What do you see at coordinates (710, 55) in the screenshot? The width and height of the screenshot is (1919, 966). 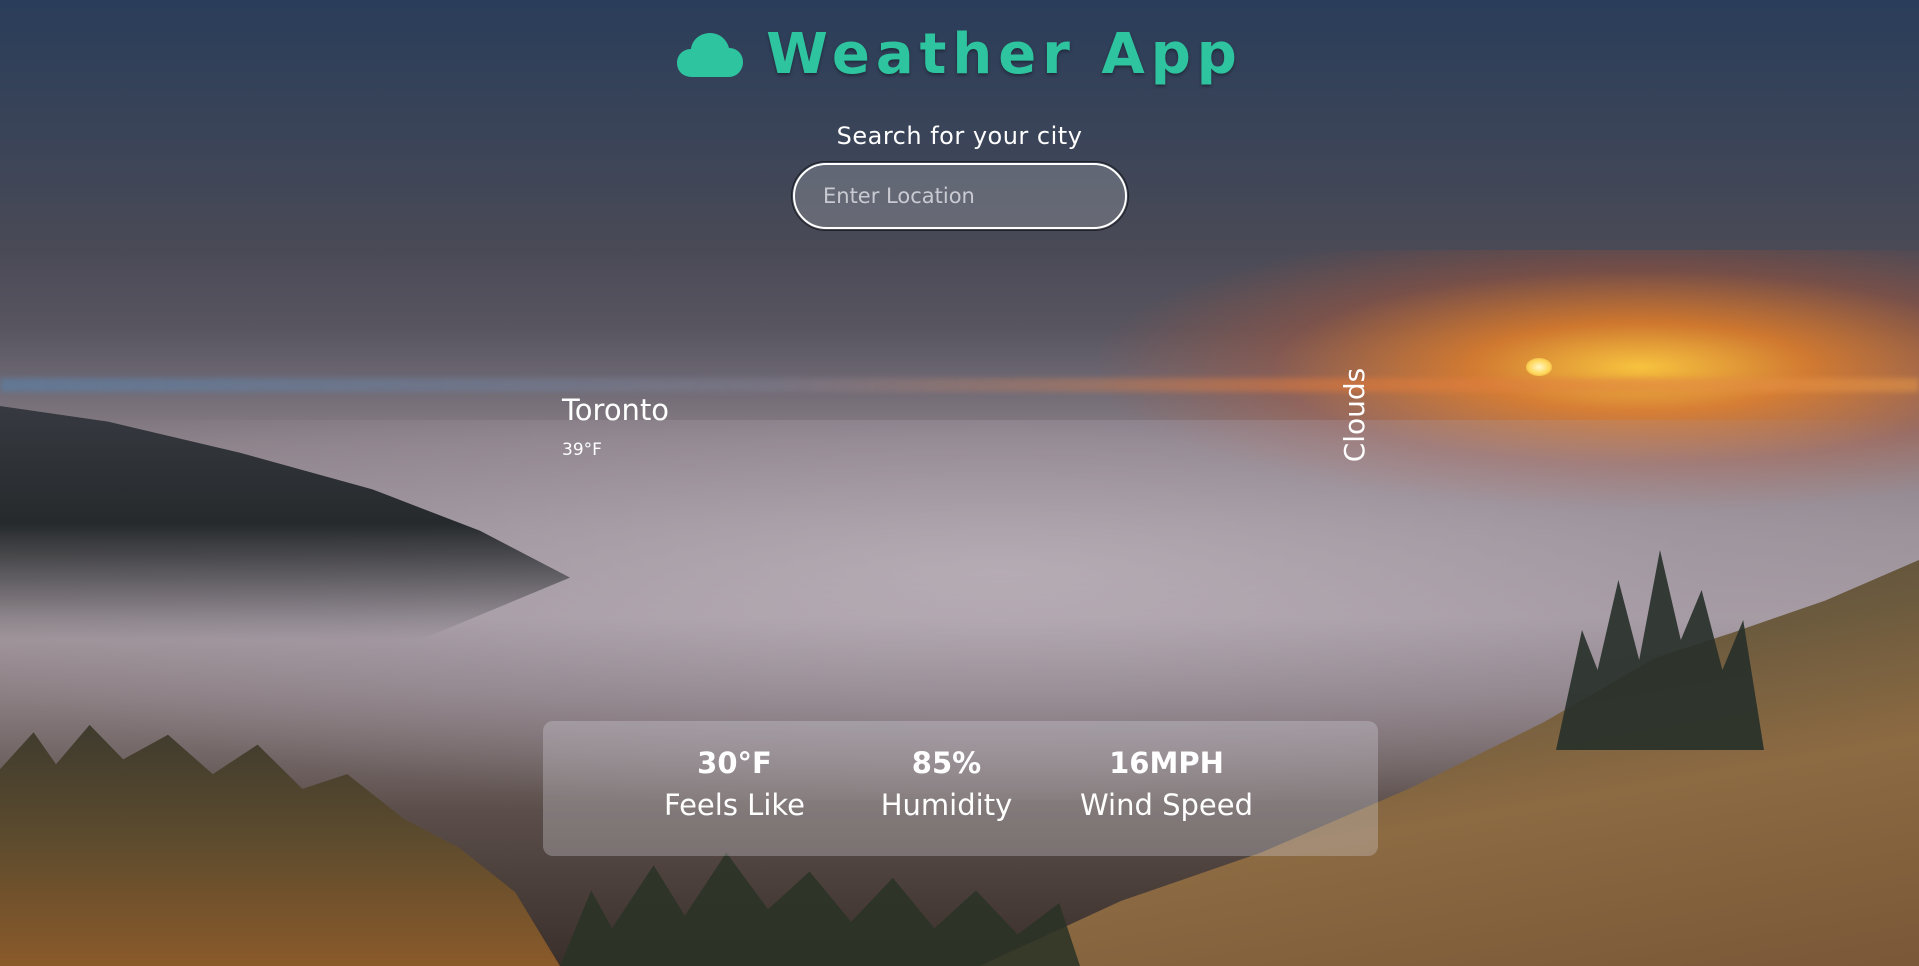 I see `cloud-icon` at bounding box center [710, 55].